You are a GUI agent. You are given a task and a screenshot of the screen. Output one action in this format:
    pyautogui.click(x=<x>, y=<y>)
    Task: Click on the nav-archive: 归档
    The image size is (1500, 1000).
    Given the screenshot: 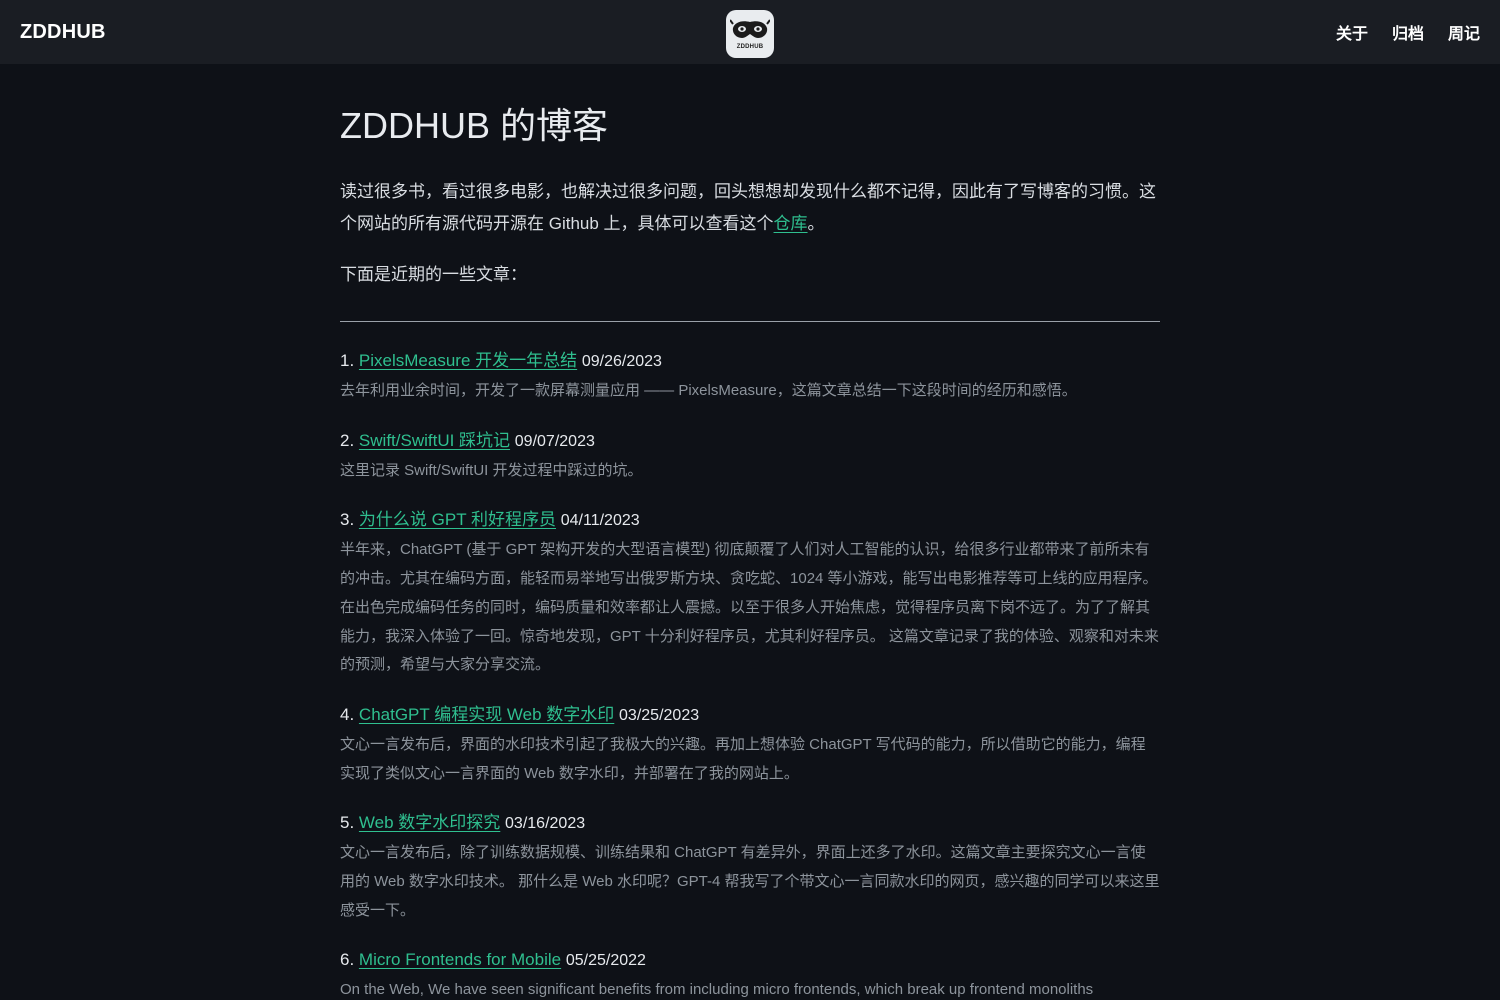 What is the action you would take?
    pyautogui.click(x=1408, y=32)
    